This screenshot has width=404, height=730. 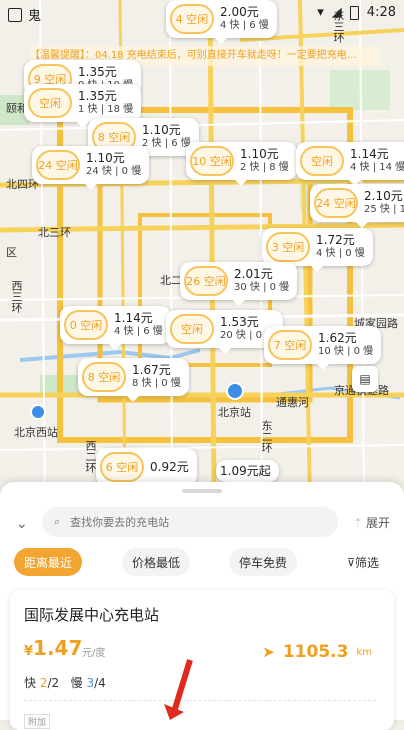 What do you see at coordinates (11, 252) in the screenshot?
I see `place-label: 区` at bounding box center [11, 252].